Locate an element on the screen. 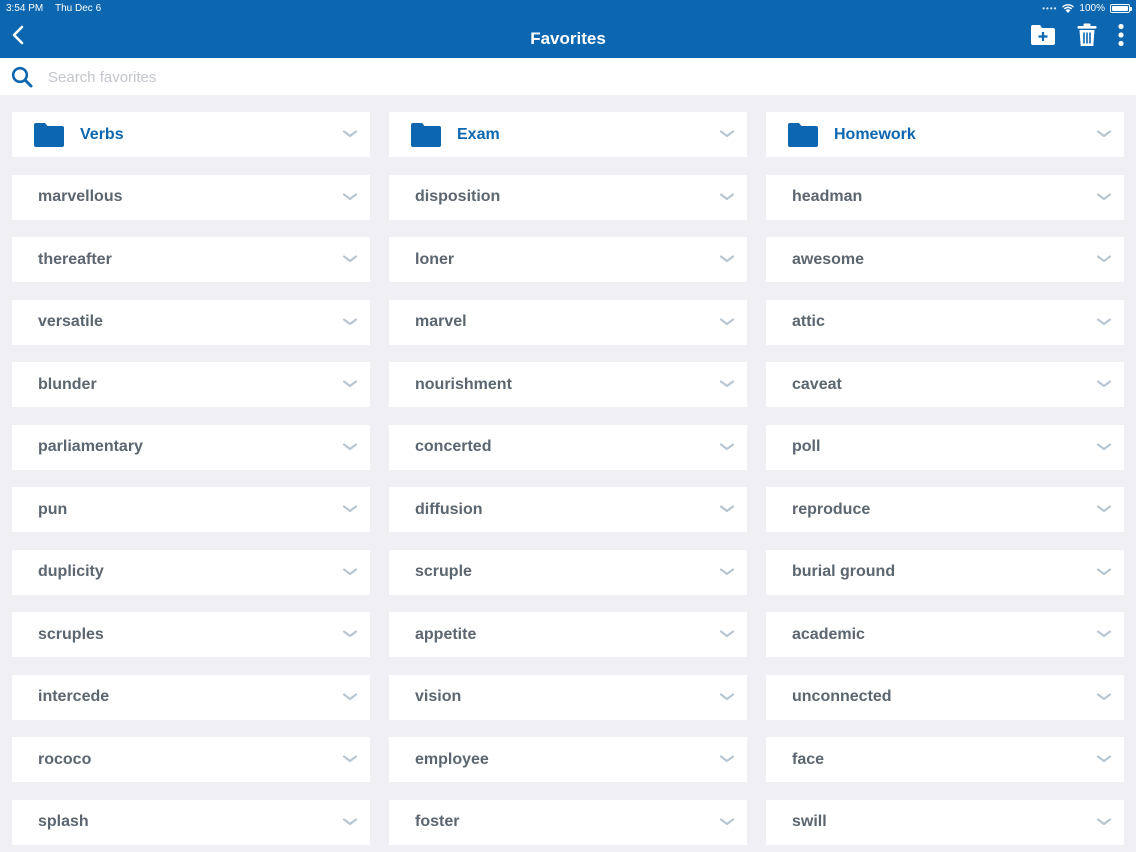  word-label: scruple is located at coordinates (443, 571).